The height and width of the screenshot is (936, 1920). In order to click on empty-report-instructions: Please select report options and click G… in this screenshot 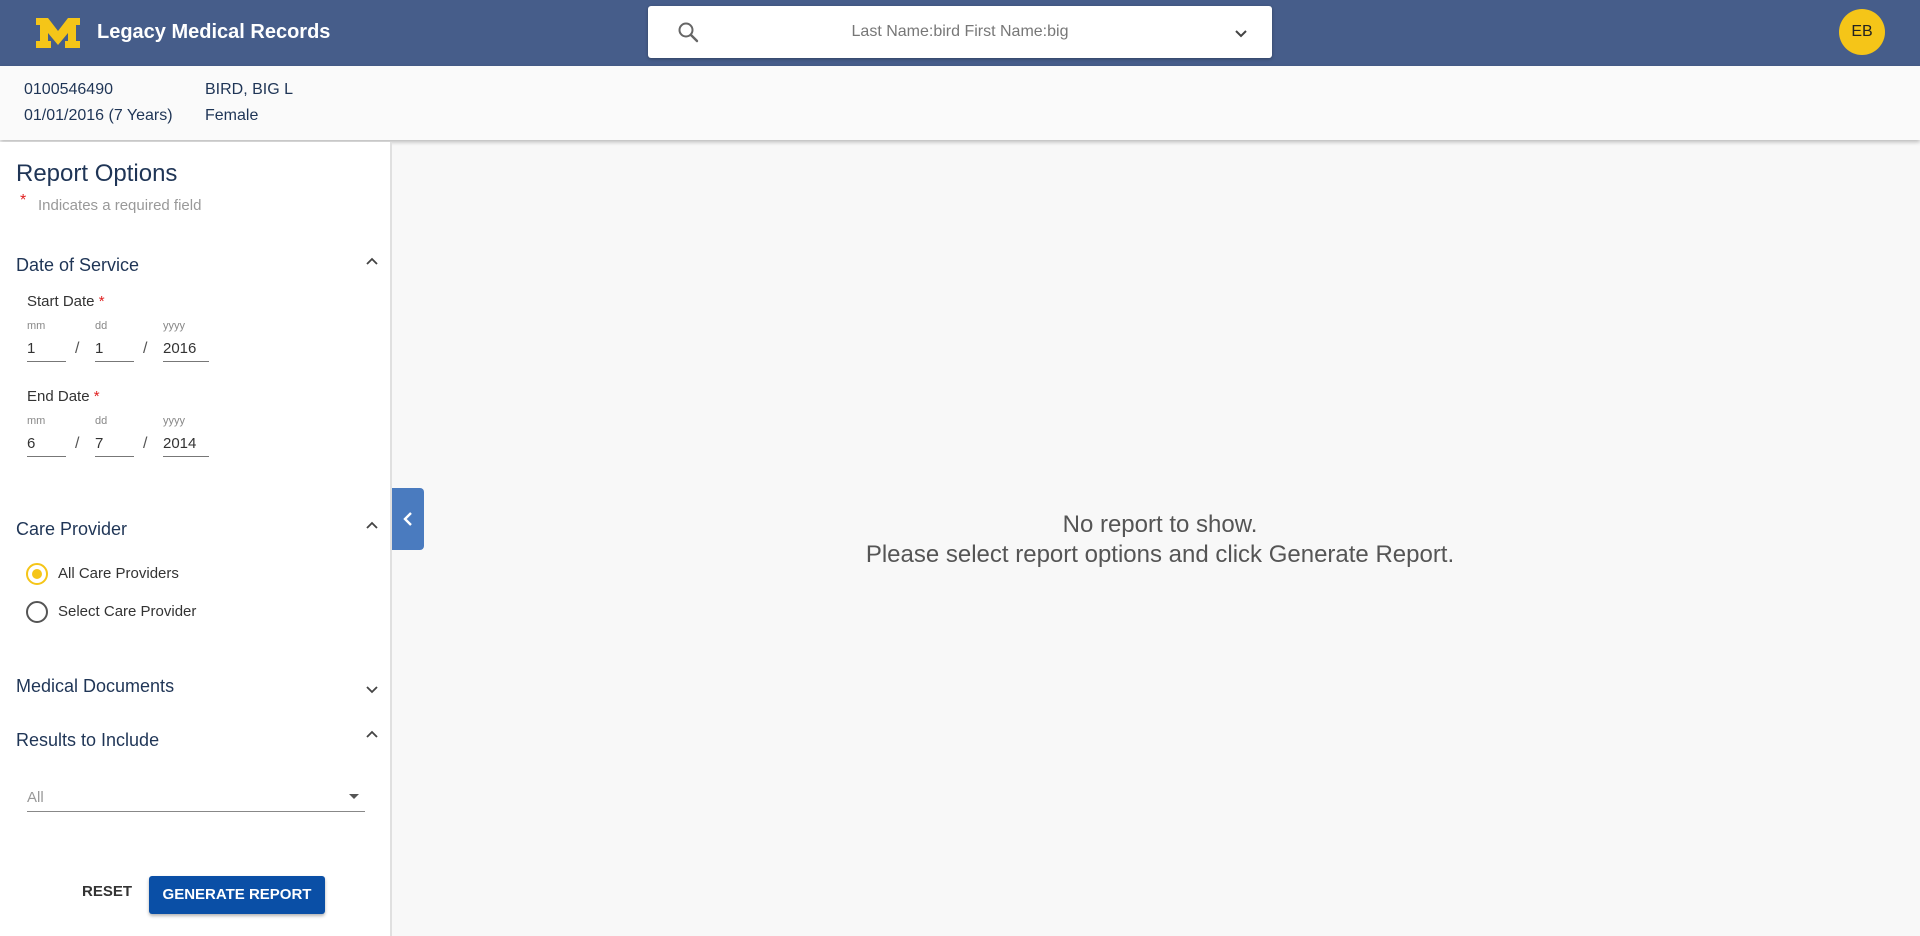, I will do `click(1160, 554)`.